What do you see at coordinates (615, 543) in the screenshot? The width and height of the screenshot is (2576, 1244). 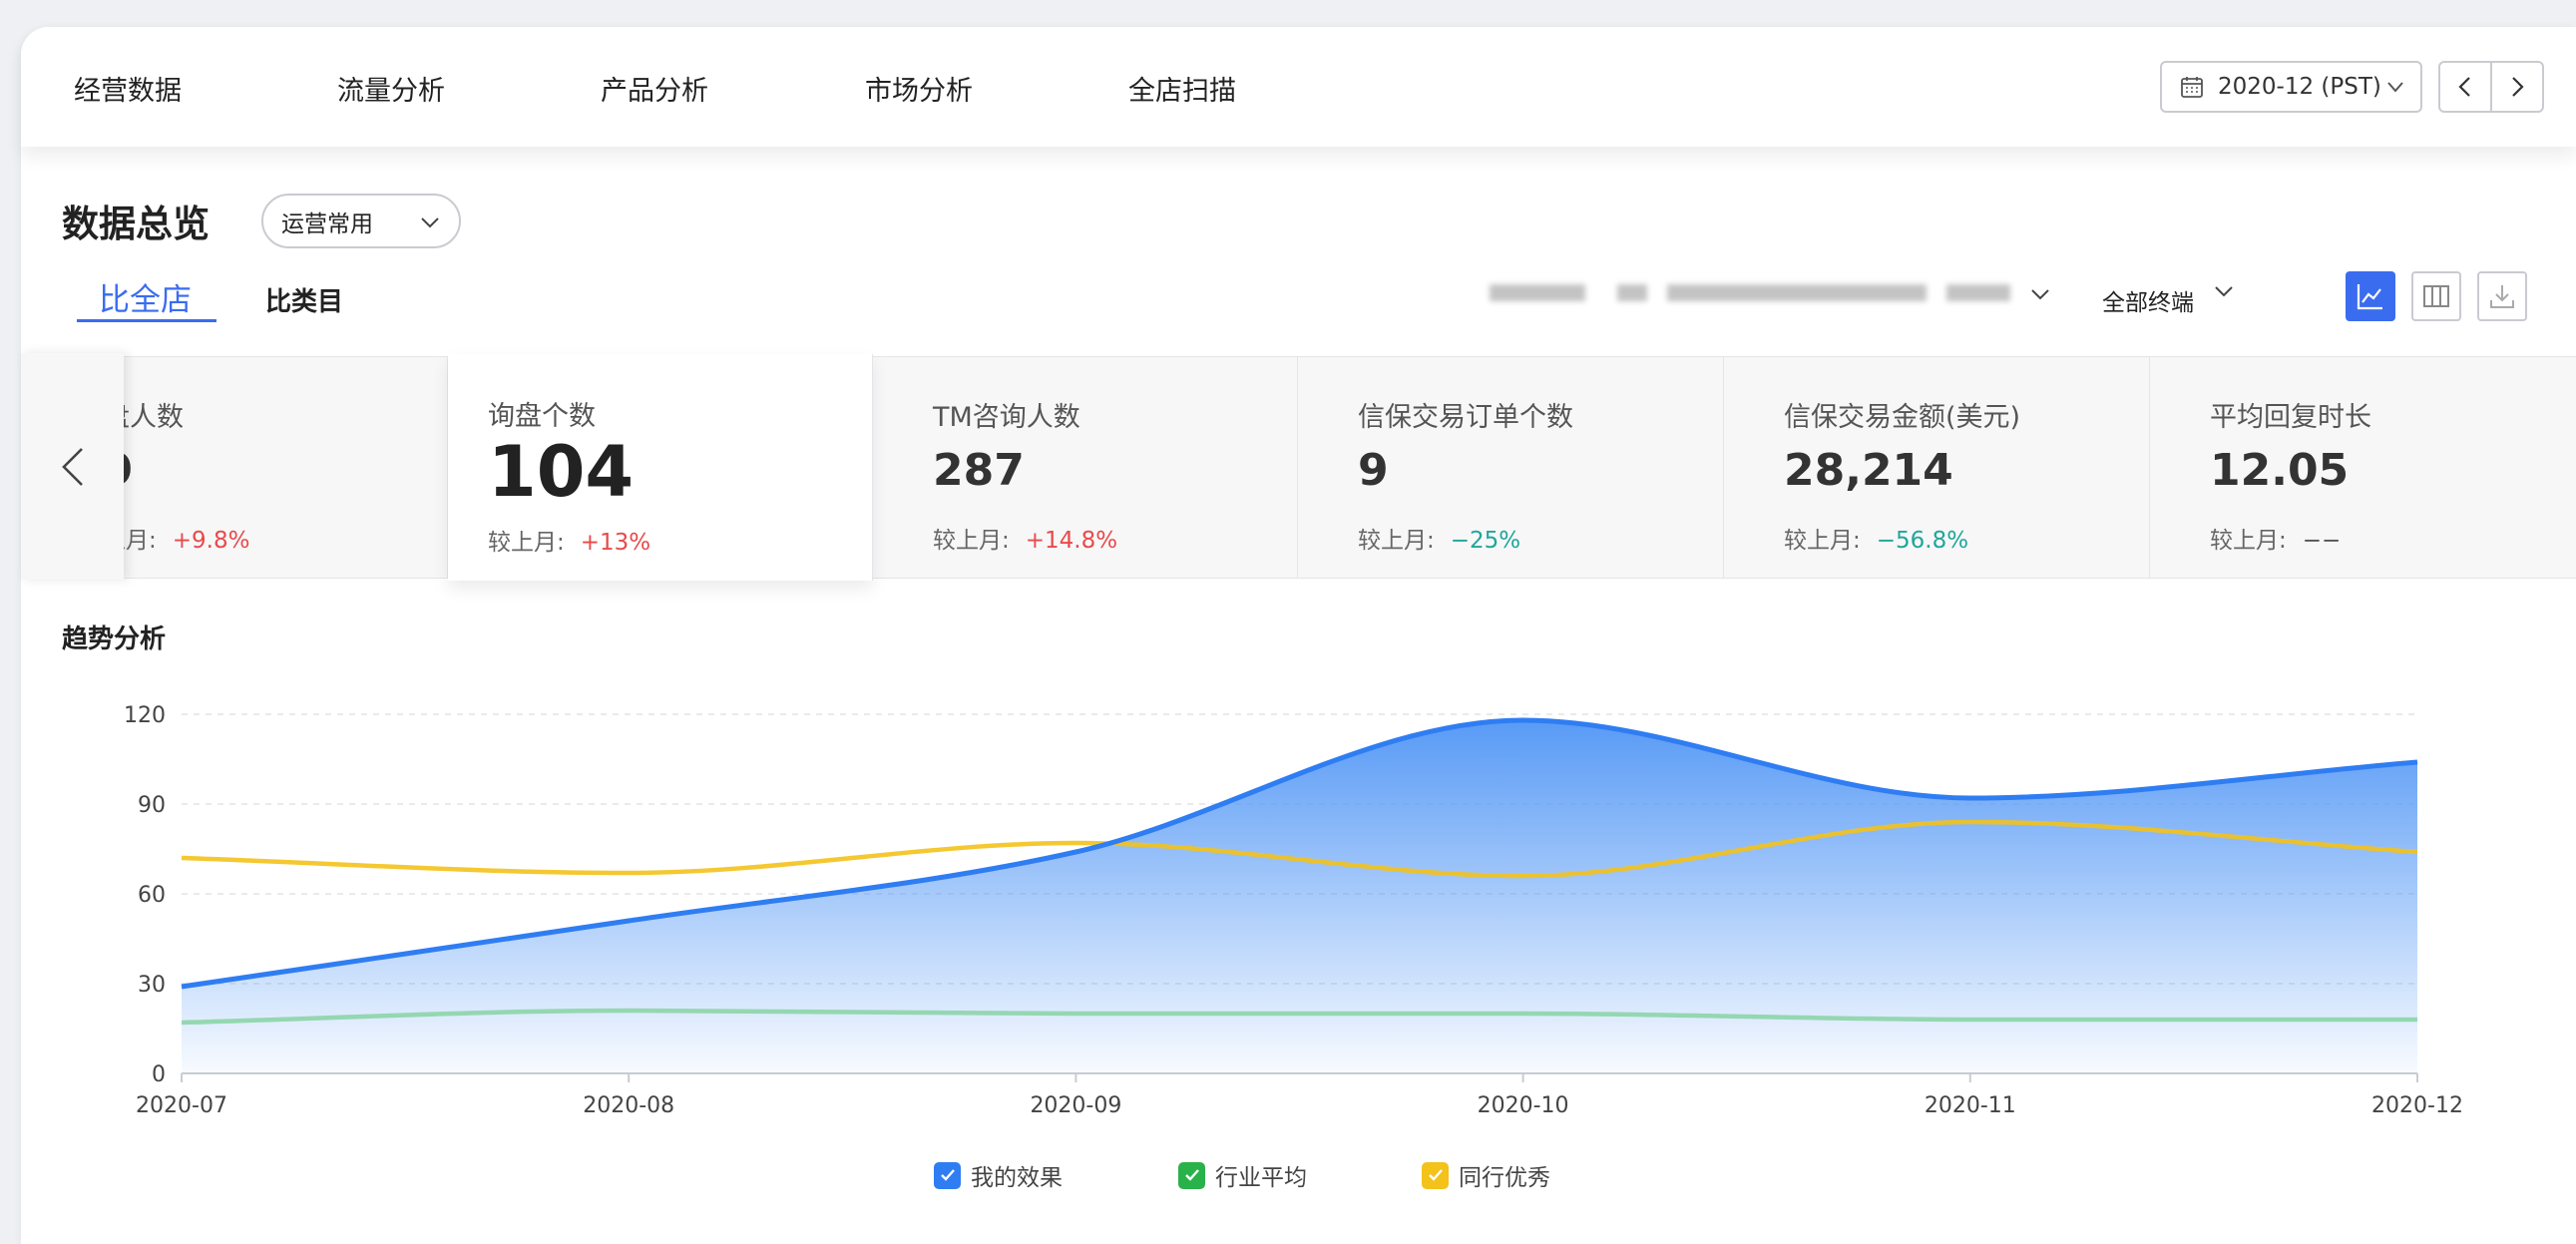 I see `metric-change: +13%` at bounding box center [615, 543].